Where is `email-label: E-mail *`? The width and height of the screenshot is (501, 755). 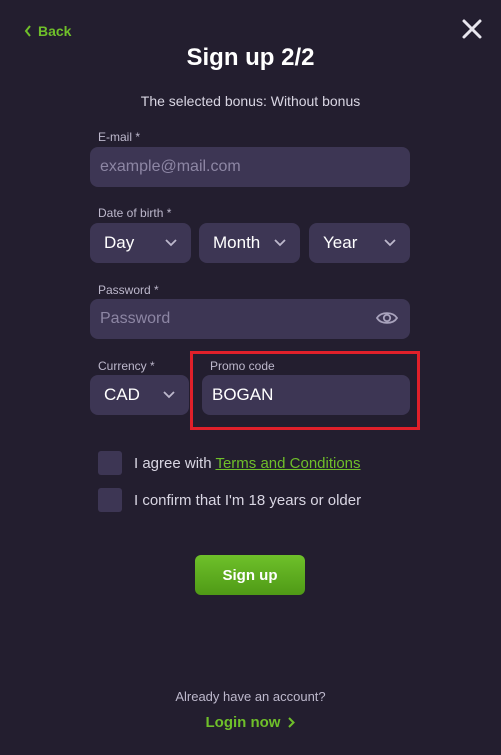
email-label: E-mail * is located at coordinates (119, 137).